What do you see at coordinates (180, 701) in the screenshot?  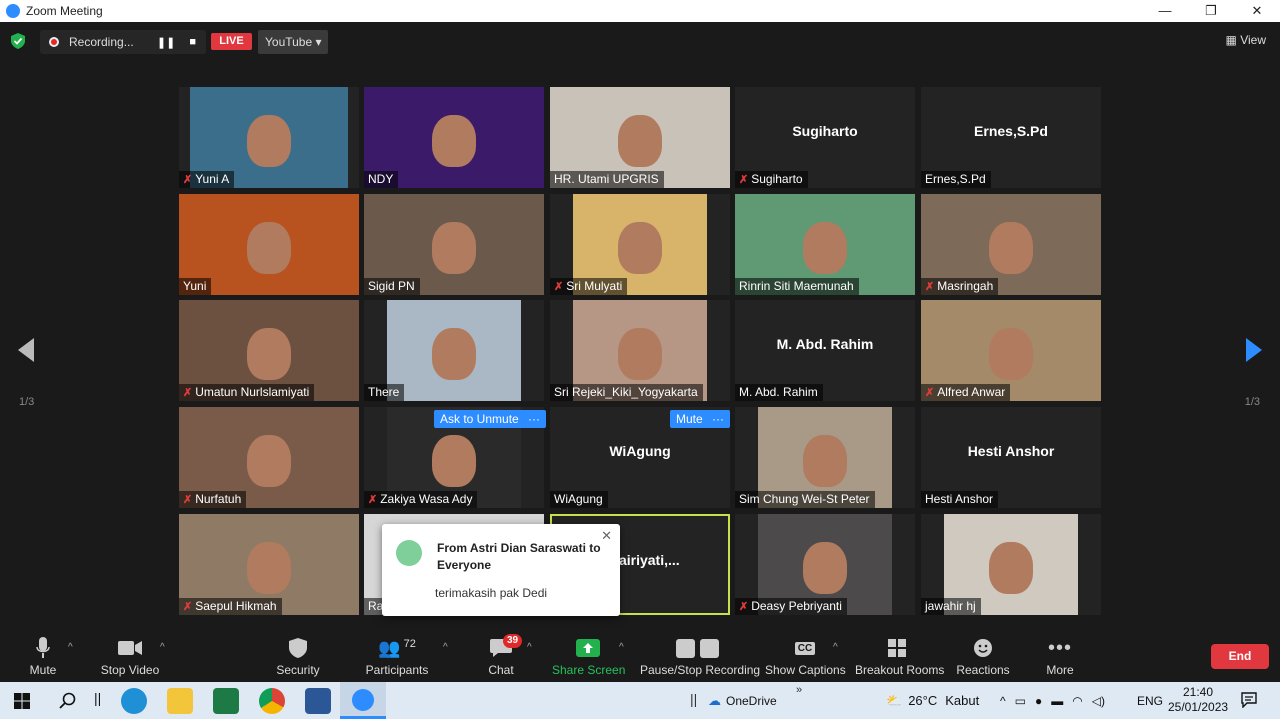 I see `file-explorer-icon` at bounding box center [180, 701].